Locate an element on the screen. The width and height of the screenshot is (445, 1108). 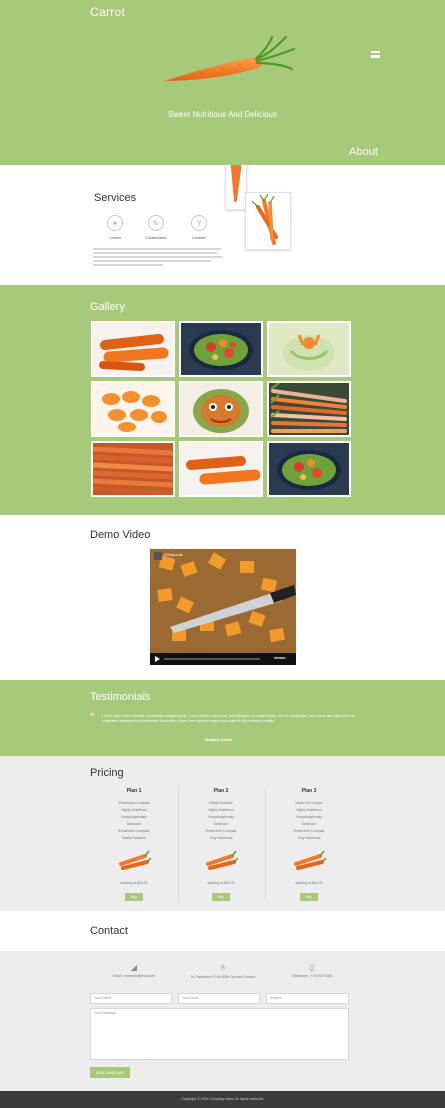
message-field: Your Message is located at coordinates (219, 1034).